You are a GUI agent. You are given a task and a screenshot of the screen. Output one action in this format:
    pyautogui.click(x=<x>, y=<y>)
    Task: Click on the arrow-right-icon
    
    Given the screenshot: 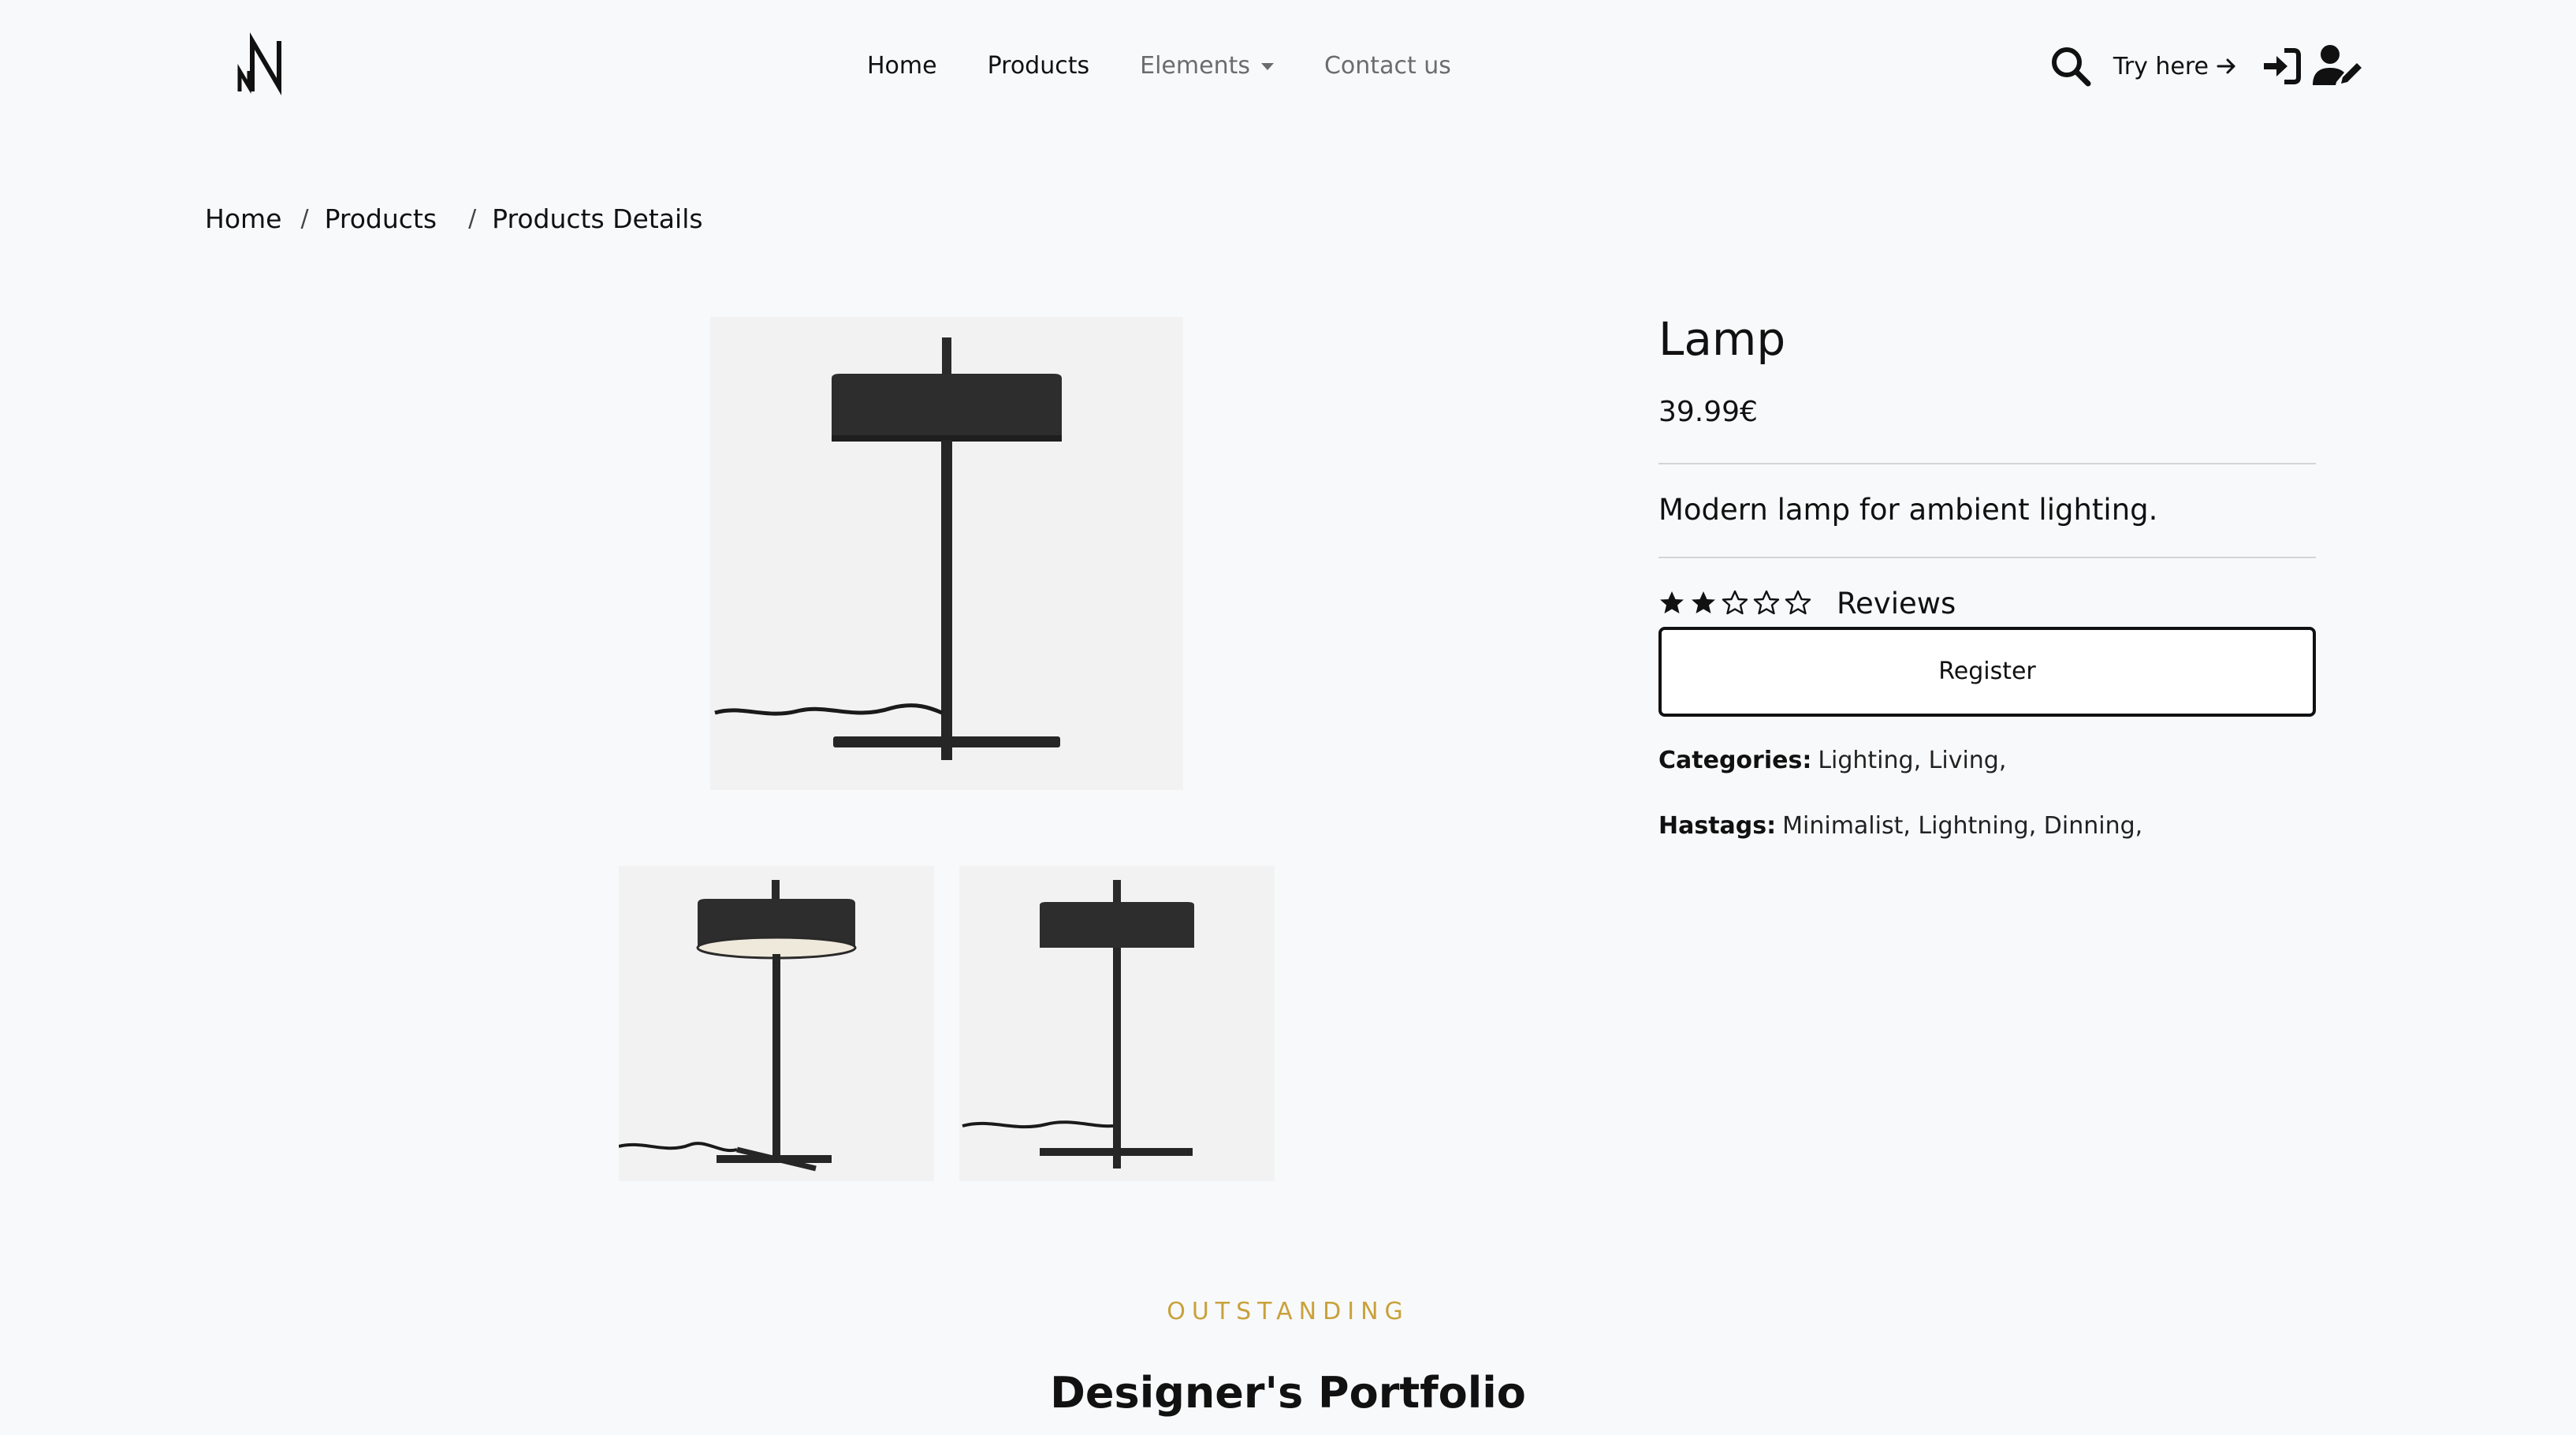 What is the action you would take?
    pyautogui.click(x=2227, y=66)
    